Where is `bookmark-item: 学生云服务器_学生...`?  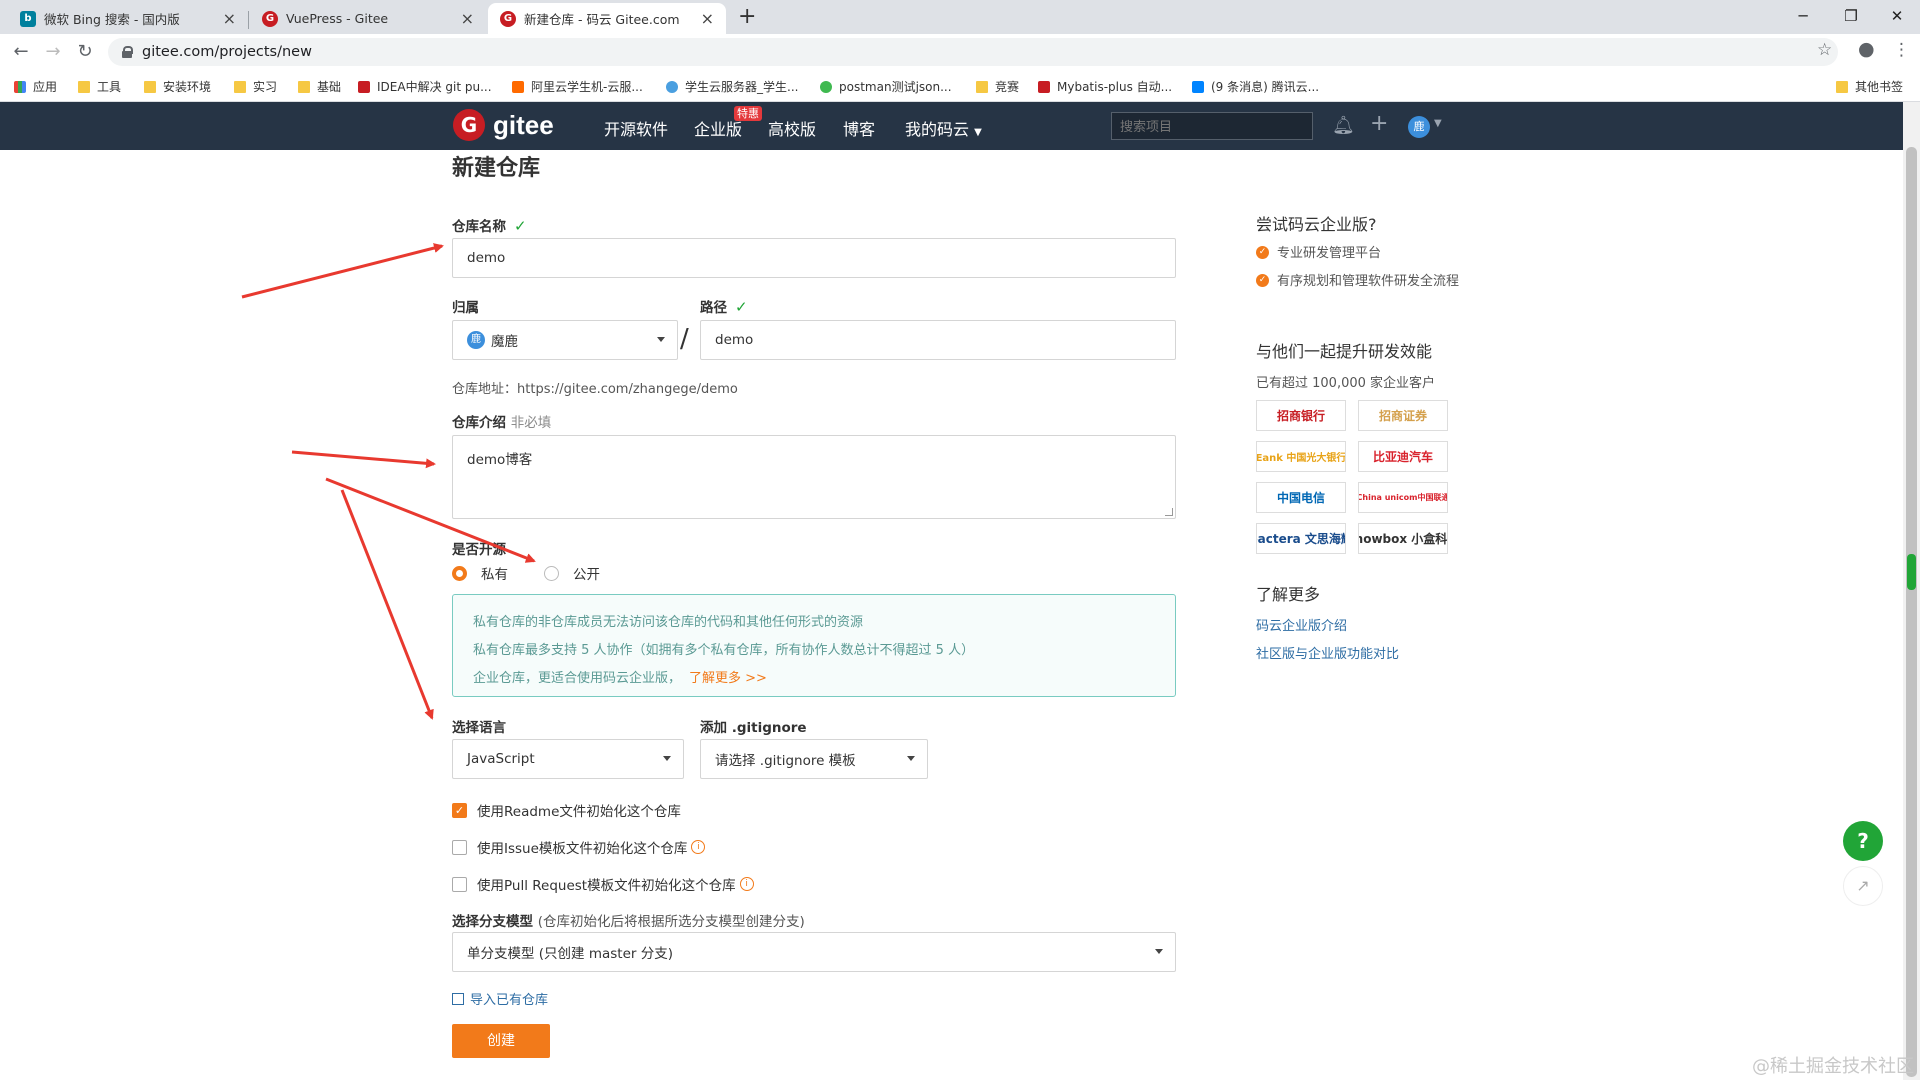 bookmark-item: 学生云服务器_学生... is located at coordinates (732, 86).